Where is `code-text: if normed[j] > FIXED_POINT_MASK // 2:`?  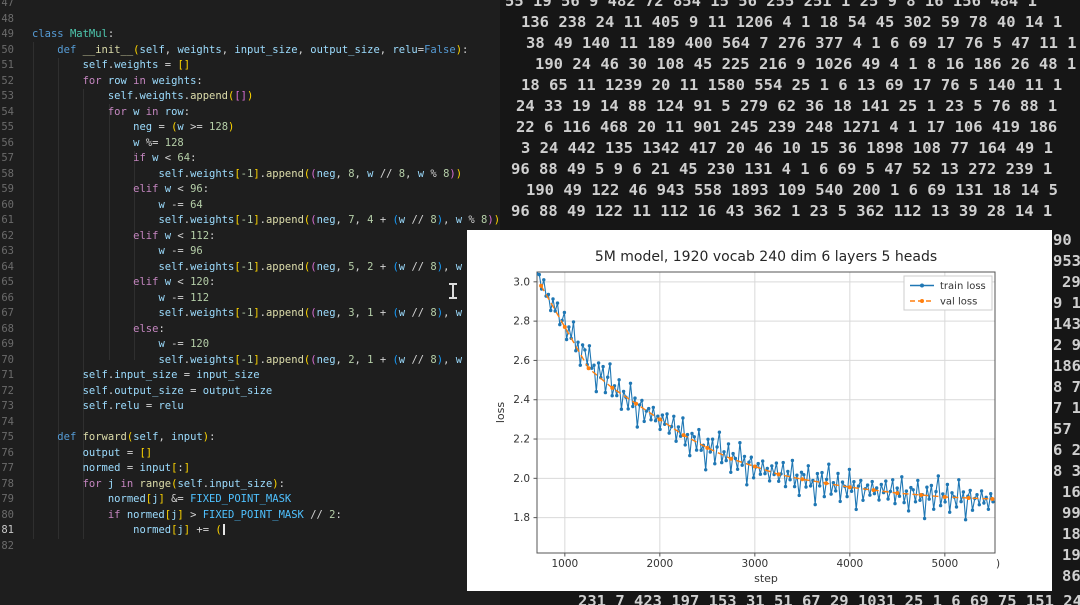 code-text: if normed[j] > FIXED_POINT_MASK // 2: is located at coordinates (224, 514).